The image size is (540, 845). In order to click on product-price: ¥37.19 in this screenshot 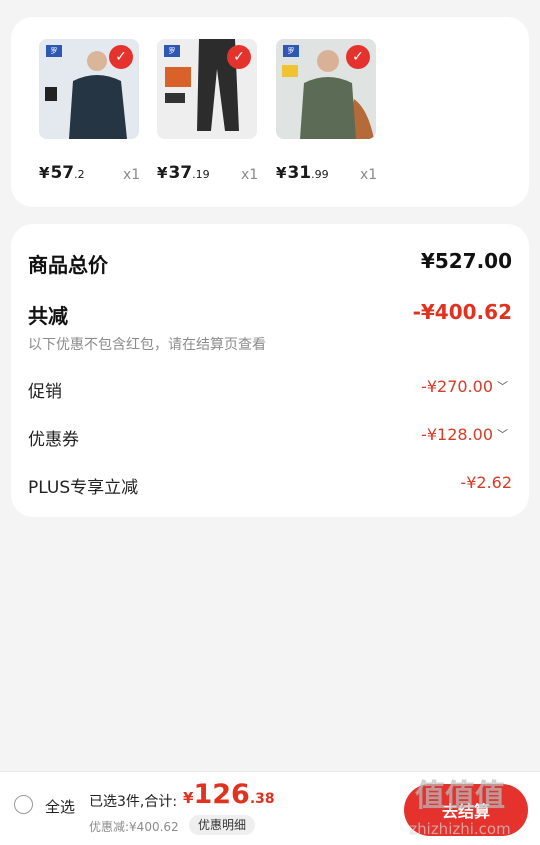, I will do `click(183, 173)`.